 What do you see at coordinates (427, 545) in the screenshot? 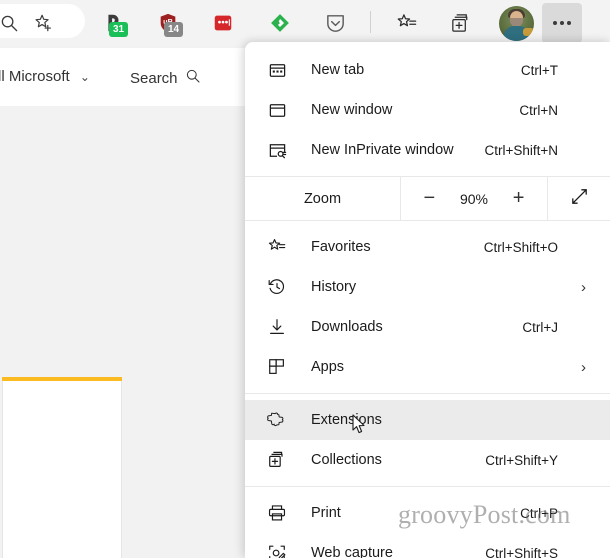
I see `menu-item-web-capture: Web capture Ctrl+Shift+S` at bounding box center [427, 545].